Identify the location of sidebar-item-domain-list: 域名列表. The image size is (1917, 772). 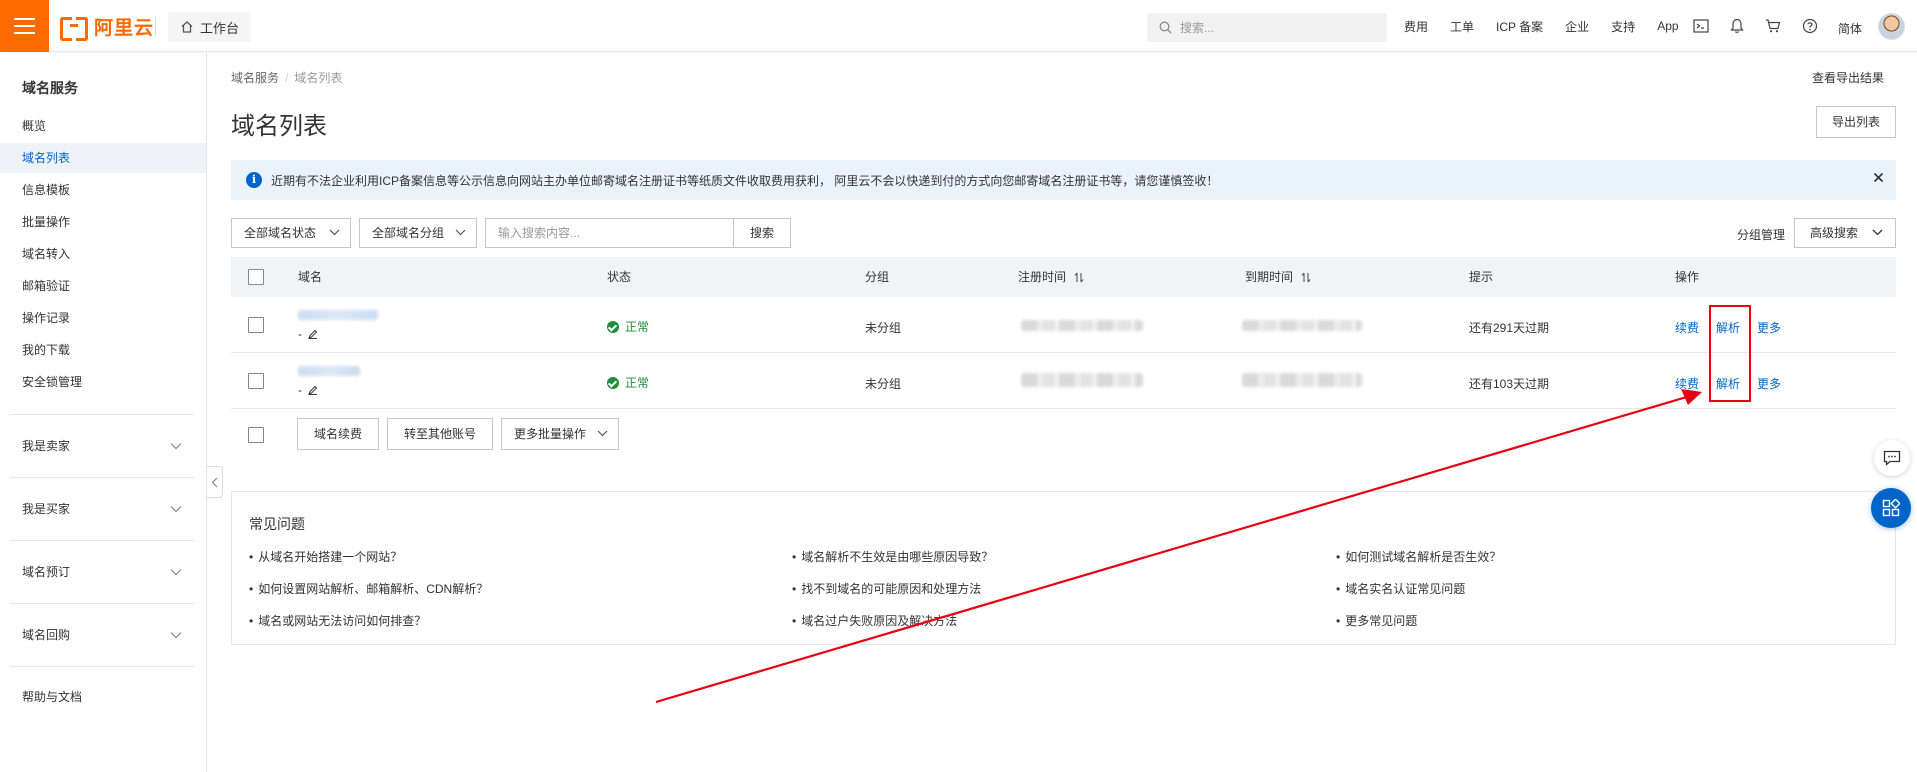
(103, 158).